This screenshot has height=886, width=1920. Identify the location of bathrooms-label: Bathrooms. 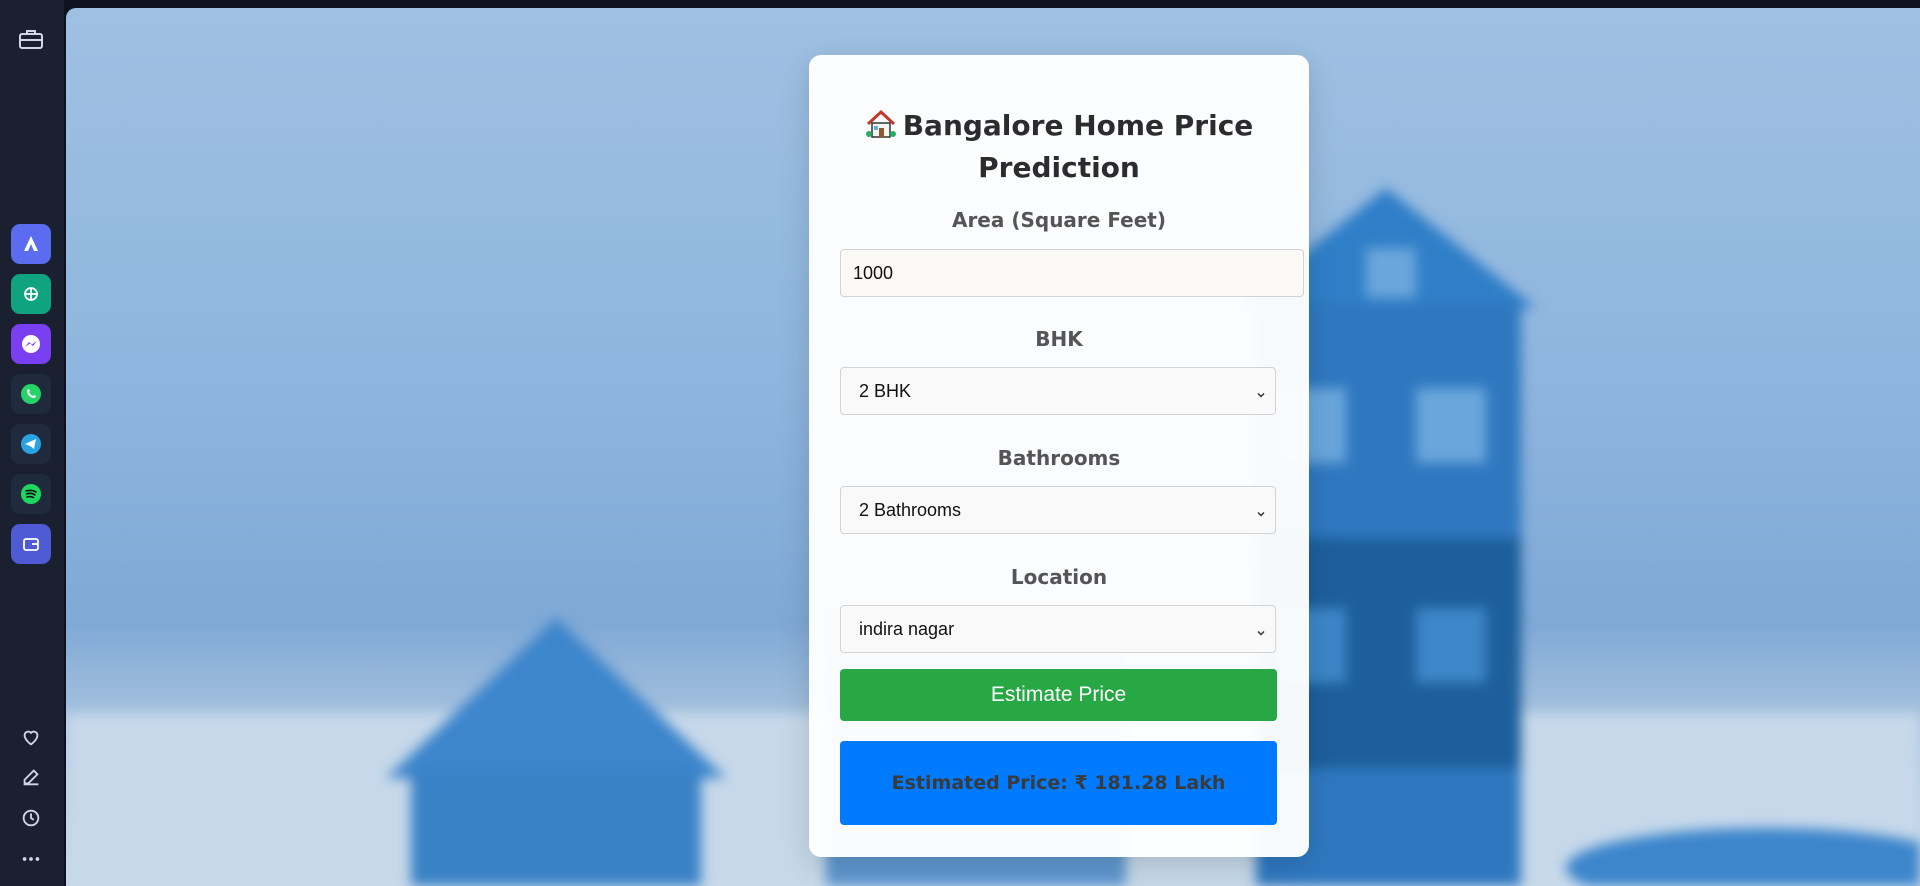
(1059, 458).